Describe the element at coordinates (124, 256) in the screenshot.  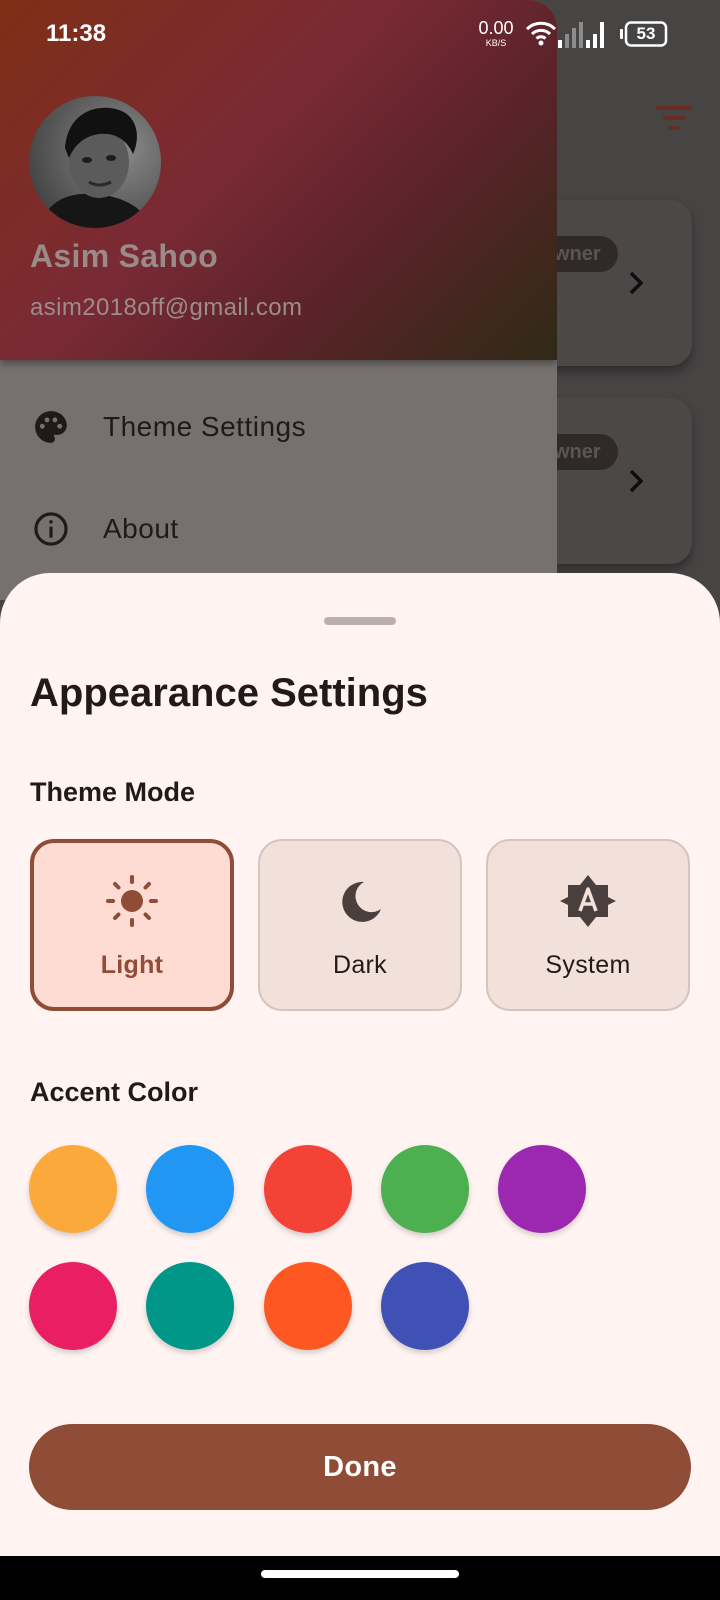
I see `profile-name: Asim Sahoo` at that location.